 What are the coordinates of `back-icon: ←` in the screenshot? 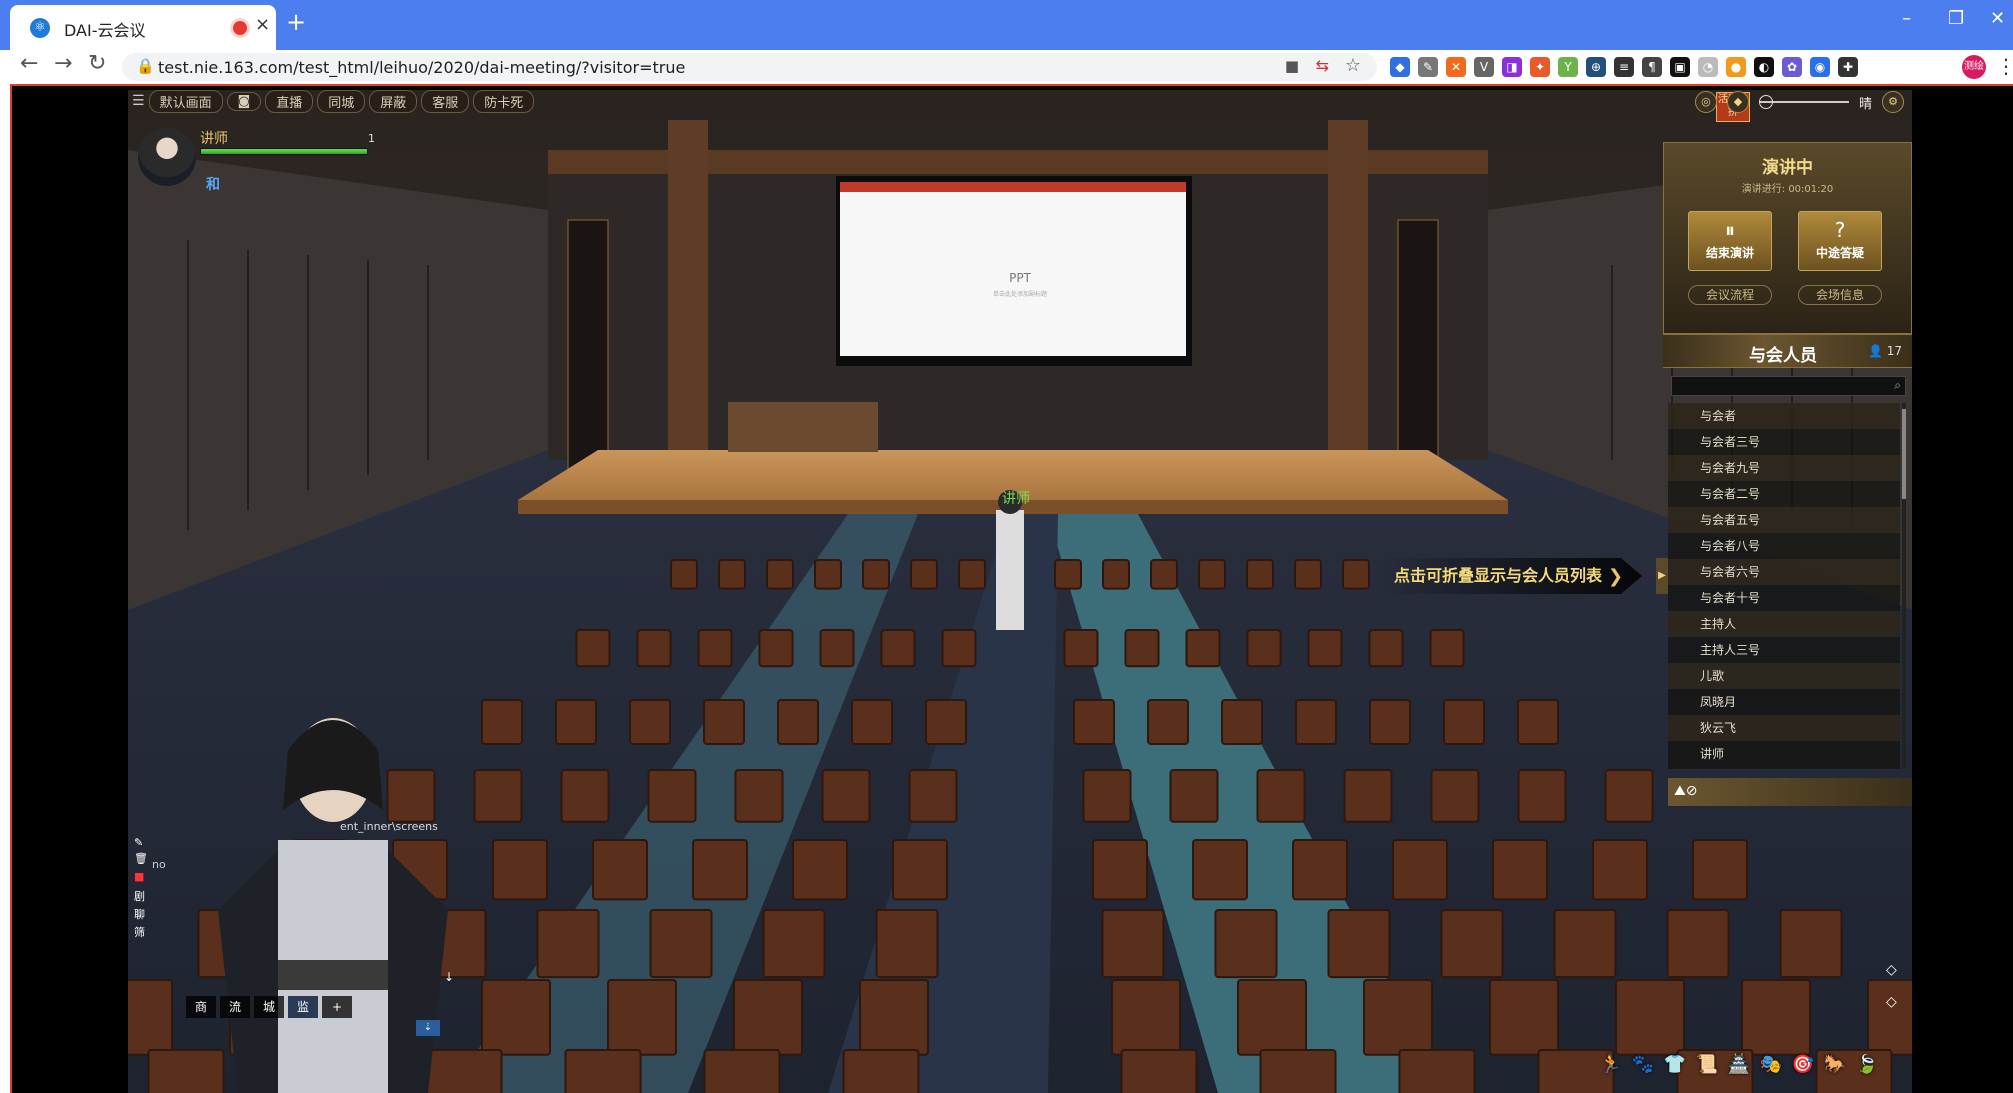 It's located at (29, 63).